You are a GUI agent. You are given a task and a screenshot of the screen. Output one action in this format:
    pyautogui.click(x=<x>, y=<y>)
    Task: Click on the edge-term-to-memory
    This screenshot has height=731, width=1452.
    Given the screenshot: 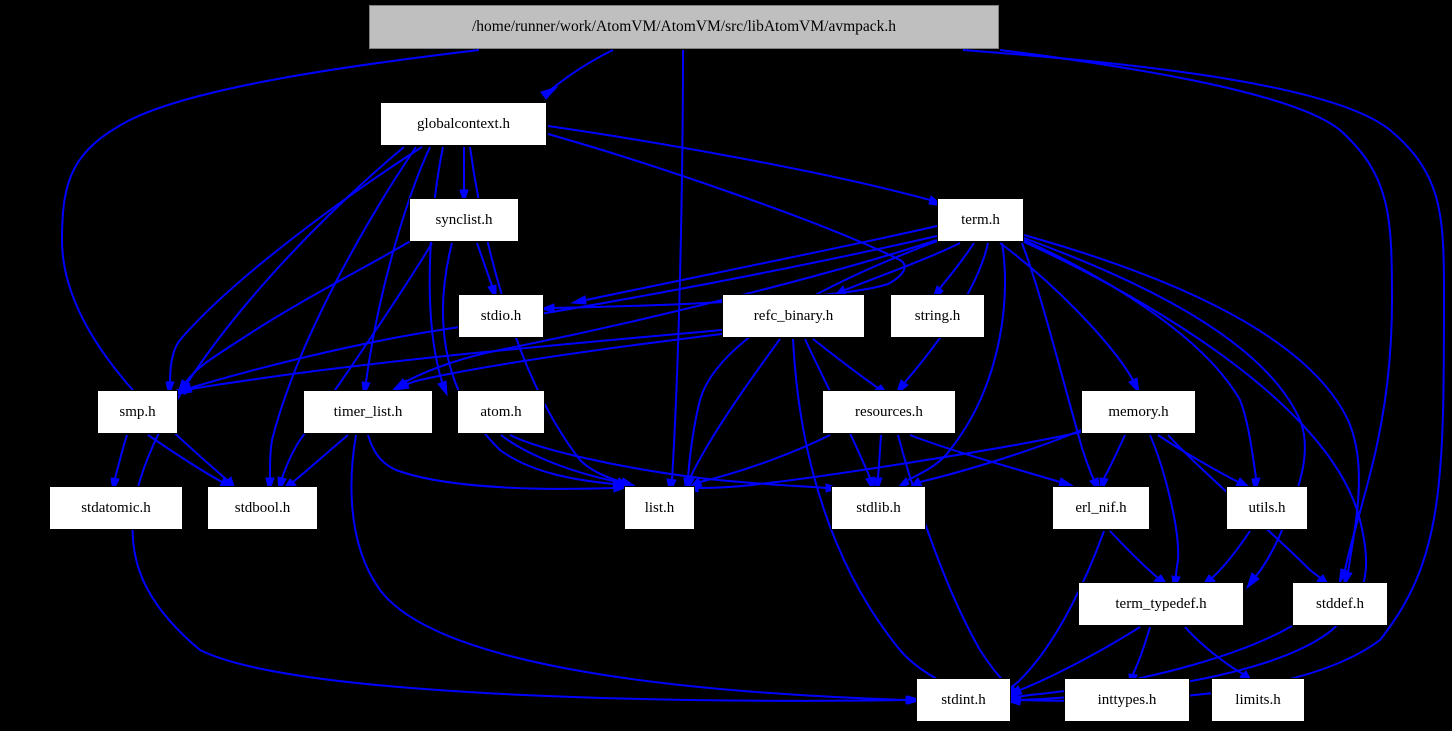 What is the action you would take?
    pyautogui.click(x=1069, y=318)
    